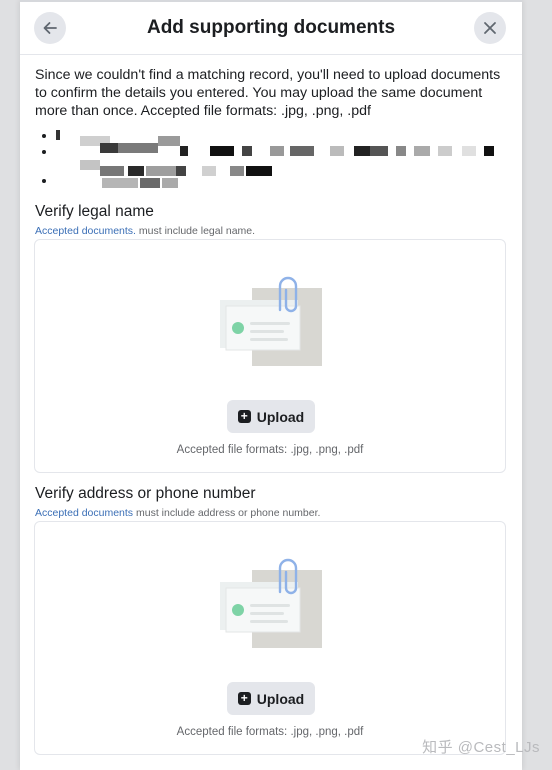 Image resolution: width=552 pixels, height=770 pixels. I want to click on dialog-title: Add supporting documents, so click(271, 27).